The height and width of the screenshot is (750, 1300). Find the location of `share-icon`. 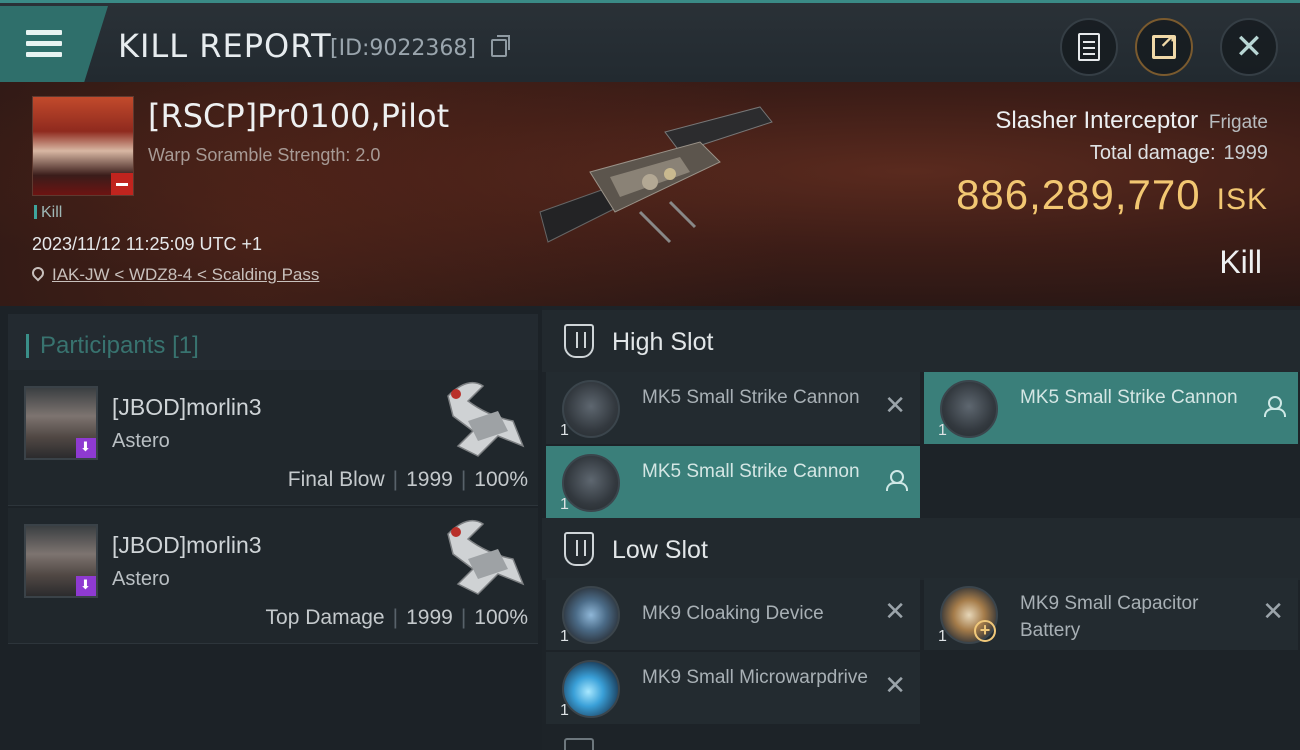

share-icon is located at coordinates (1164, 44).